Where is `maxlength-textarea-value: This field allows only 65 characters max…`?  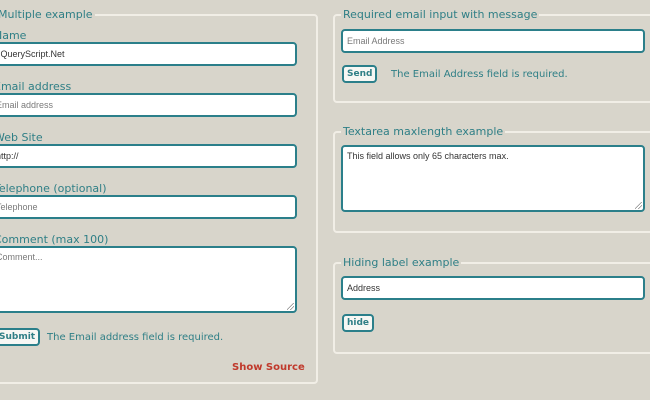
maxlength-textarea-value: This field allows only 65 characters max… is located at coordinates (428, 156).